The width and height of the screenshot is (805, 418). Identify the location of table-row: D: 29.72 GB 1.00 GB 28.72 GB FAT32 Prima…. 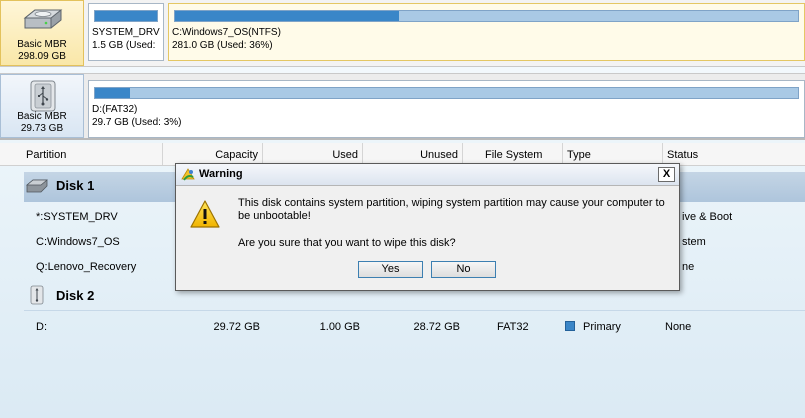
(402, 328).